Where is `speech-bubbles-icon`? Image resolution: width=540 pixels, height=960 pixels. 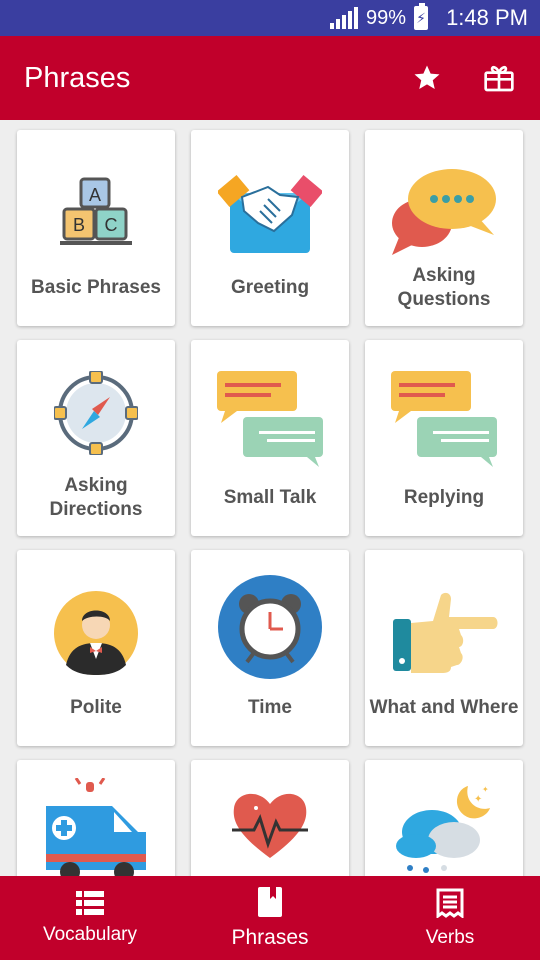
speech-bubbles-icon is located at coordinates (444, 213).